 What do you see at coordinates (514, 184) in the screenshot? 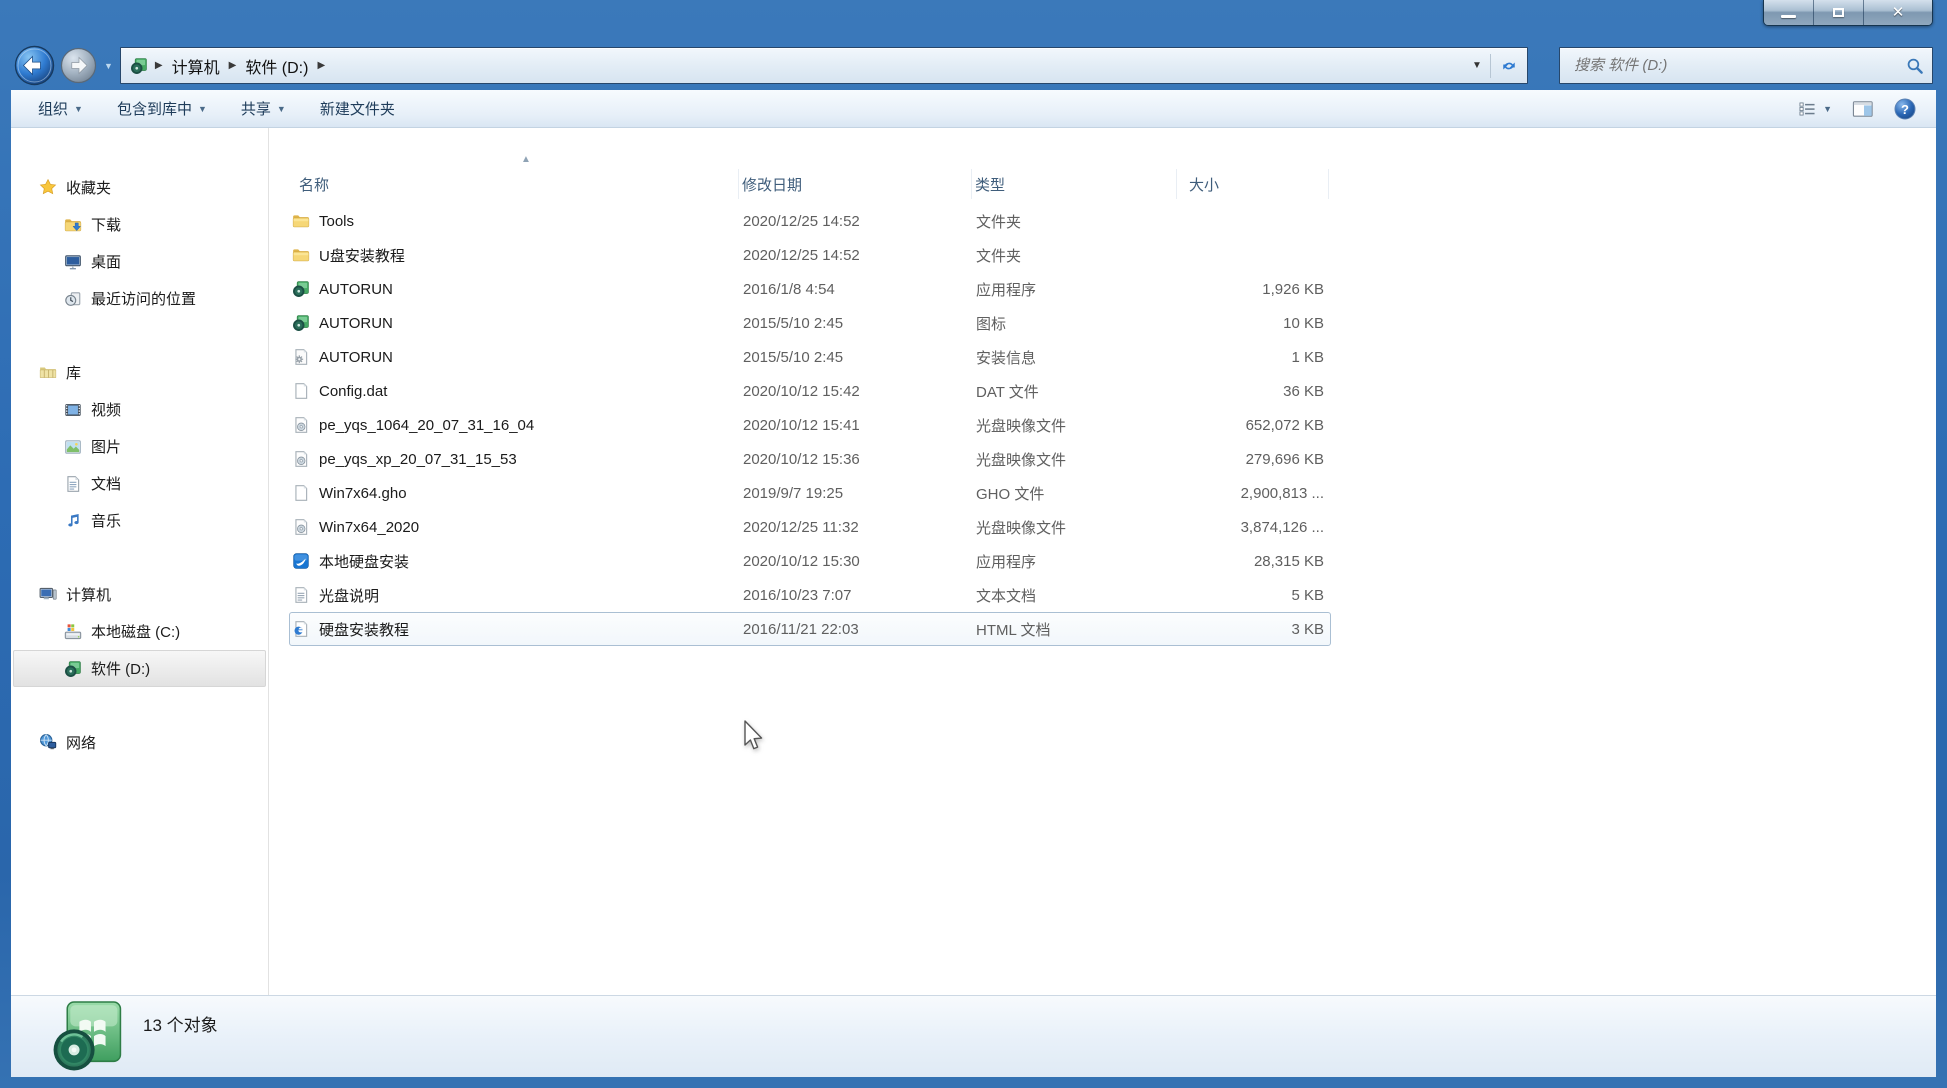
I see `column-header-name: 名称` at bounding box center [514, 184].